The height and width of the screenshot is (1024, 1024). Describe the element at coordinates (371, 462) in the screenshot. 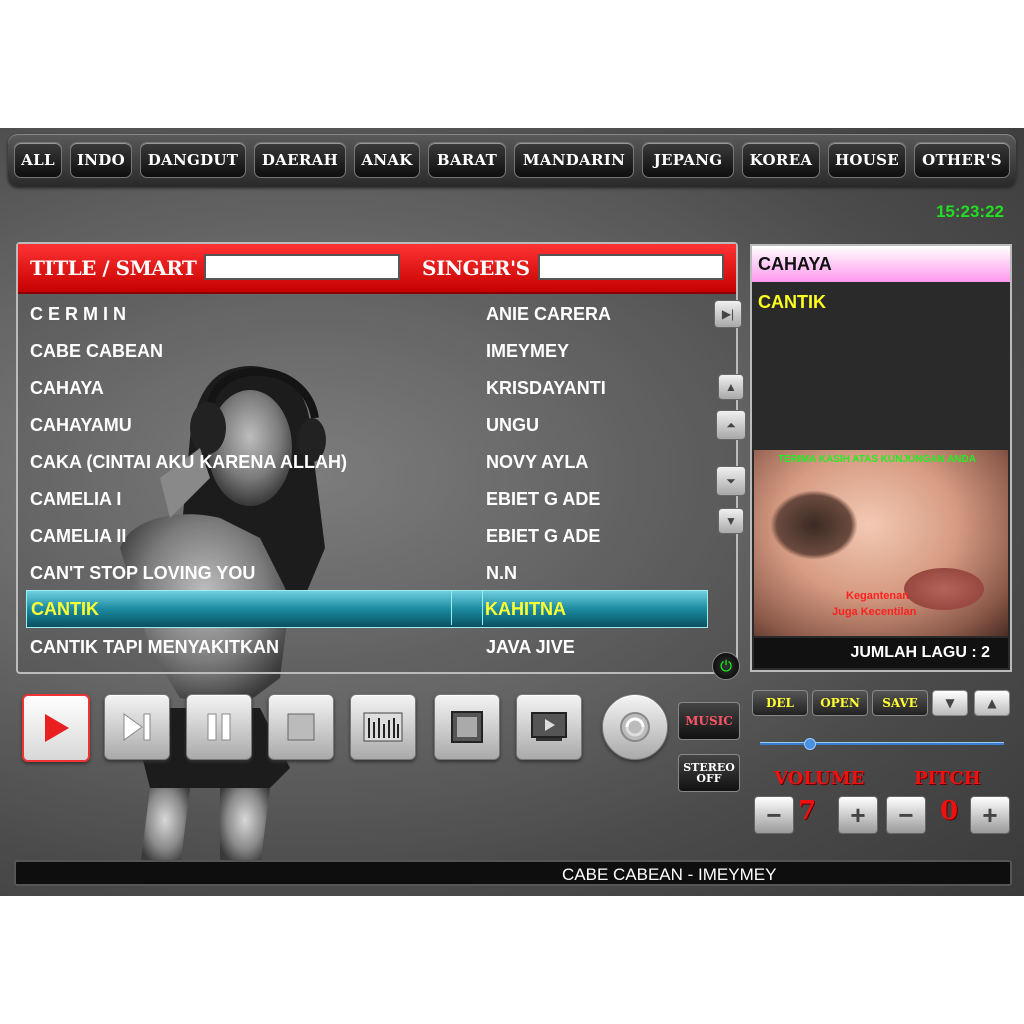

I see `song-row: CAKA (CINTAI AKU KARENA ALLAH) NOVY AYLA` at that location.